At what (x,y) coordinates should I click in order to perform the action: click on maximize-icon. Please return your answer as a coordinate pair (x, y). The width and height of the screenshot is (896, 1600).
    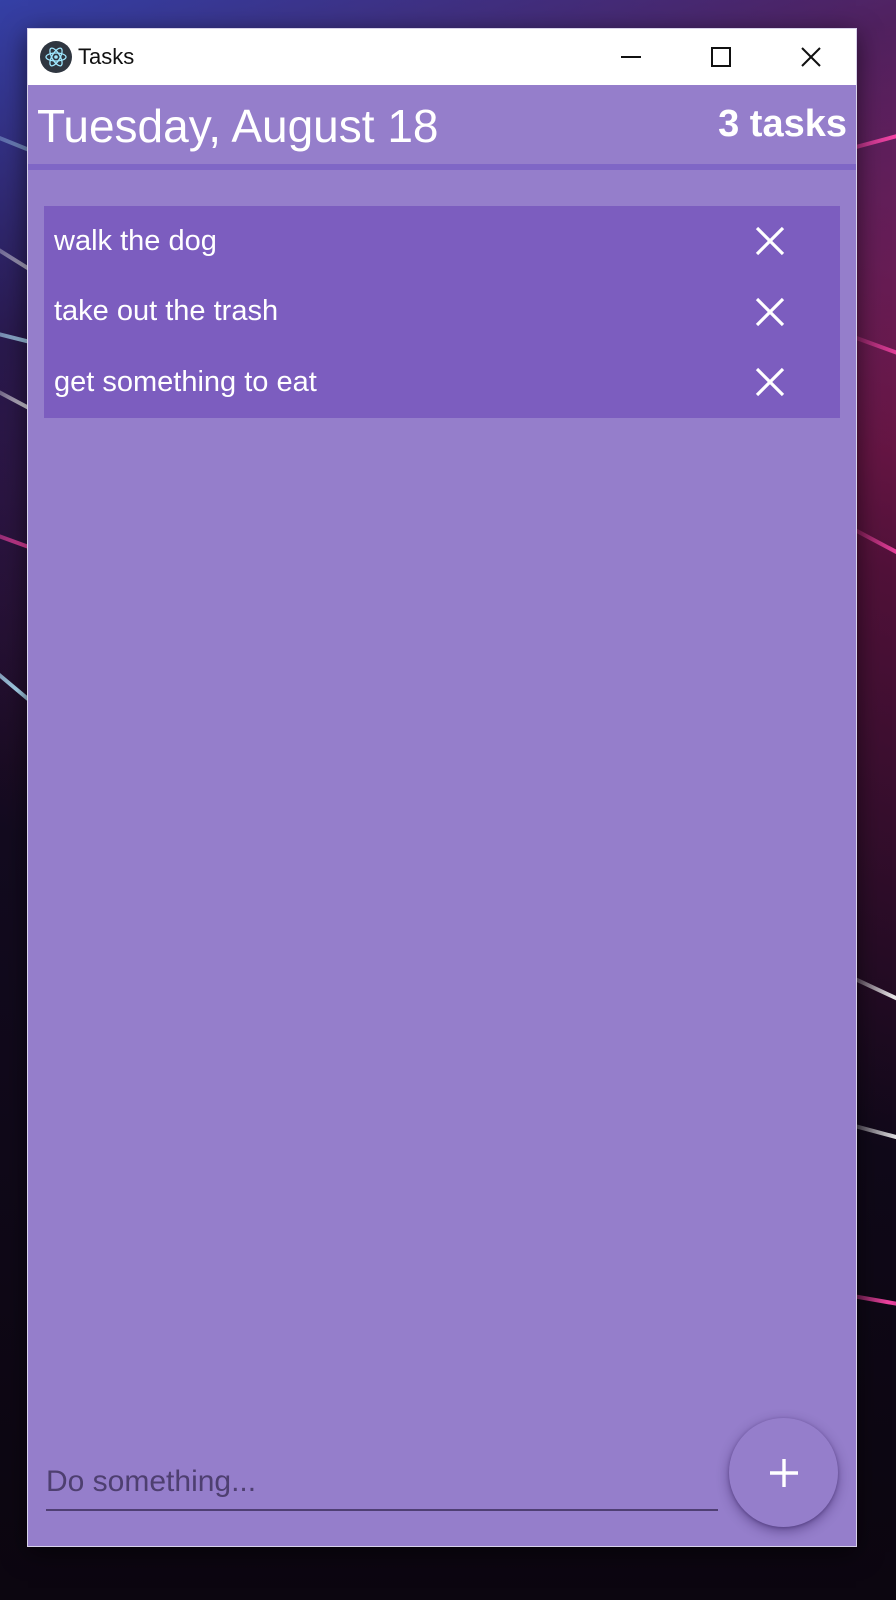
    Looking at the image, I should click on (721, 57).